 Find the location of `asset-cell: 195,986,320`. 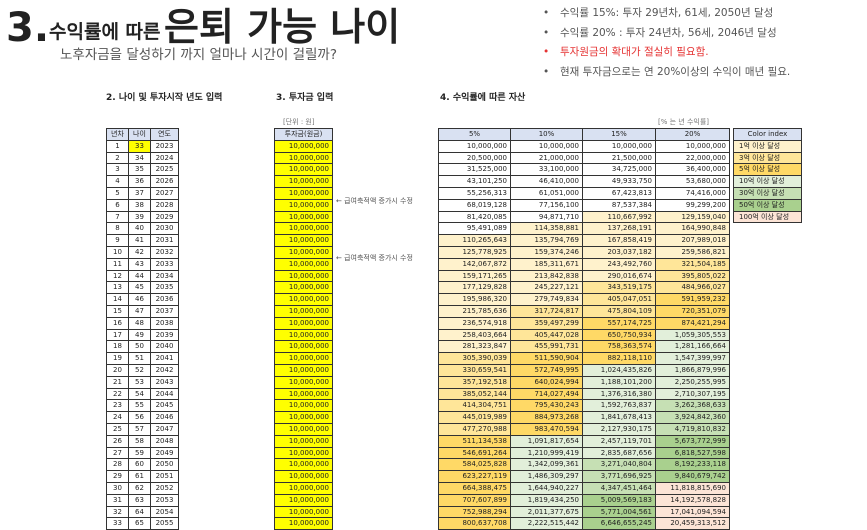

asset-cell: 195,986,320 is located at coordinates (474, 299).